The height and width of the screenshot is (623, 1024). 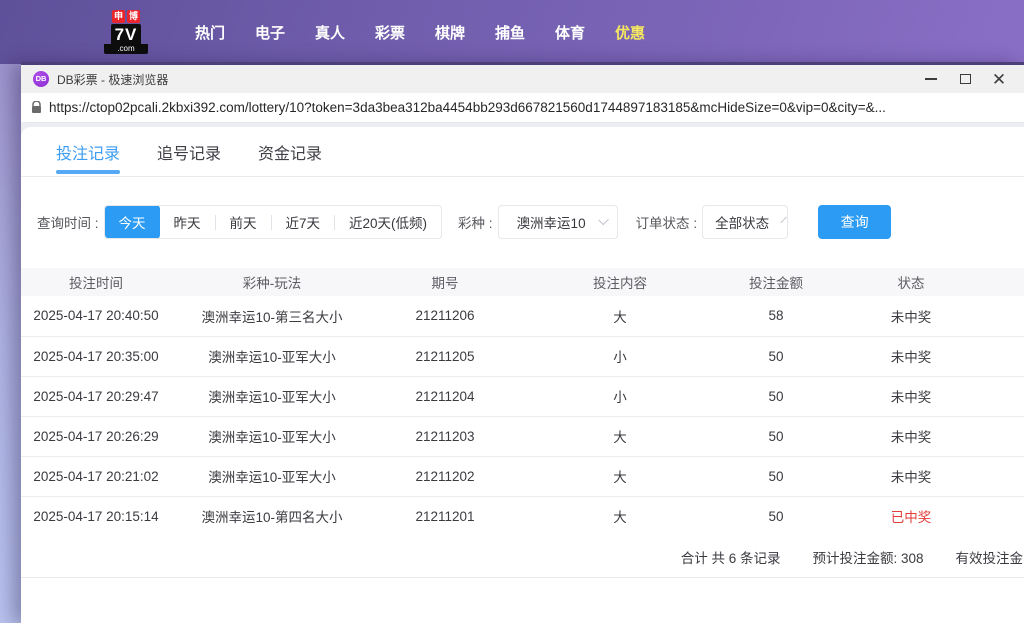 What do you see at coordinates (620, 282) in the screenshot?
I see `column-header: 投注内容` at bounding box center [620, 282].